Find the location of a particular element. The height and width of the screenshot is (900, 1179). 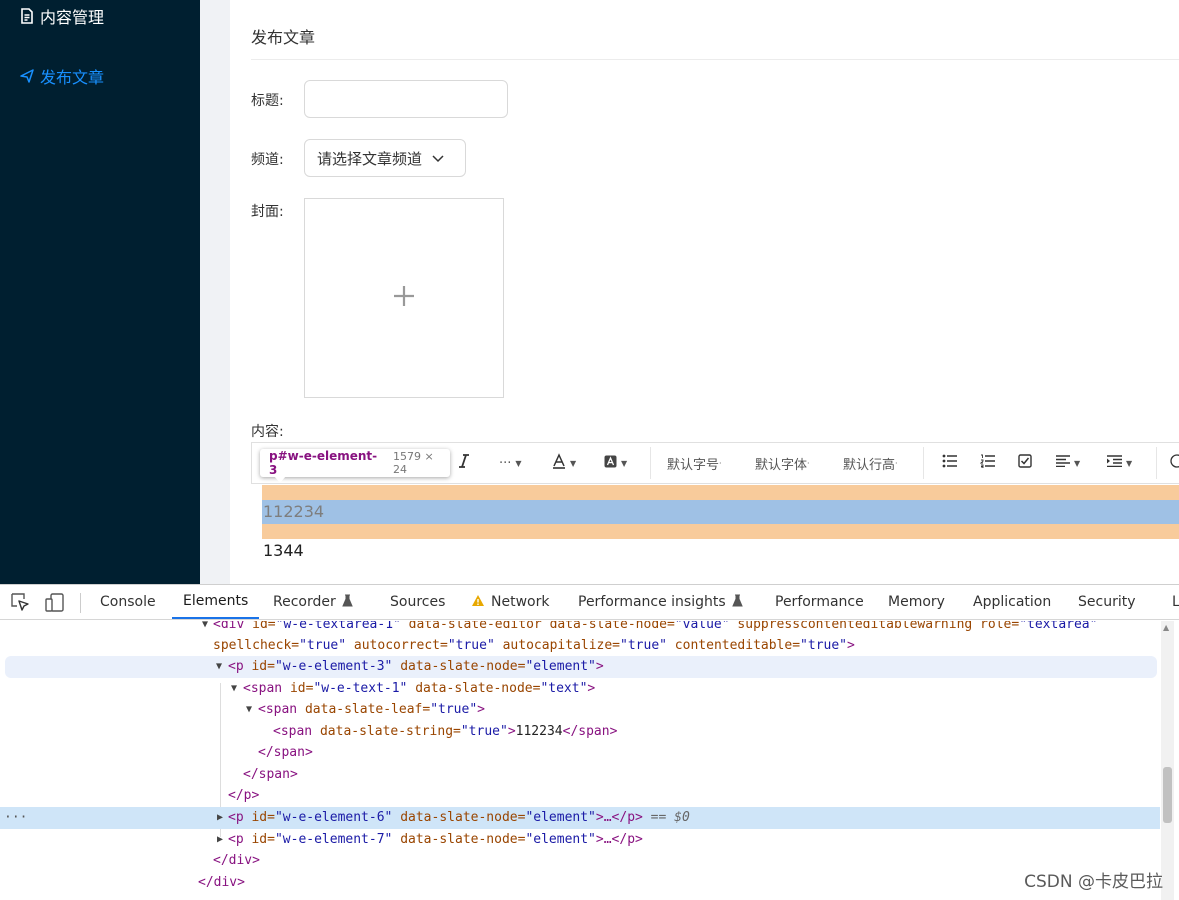

tab-network: Network is located at coordinates (510, 602).